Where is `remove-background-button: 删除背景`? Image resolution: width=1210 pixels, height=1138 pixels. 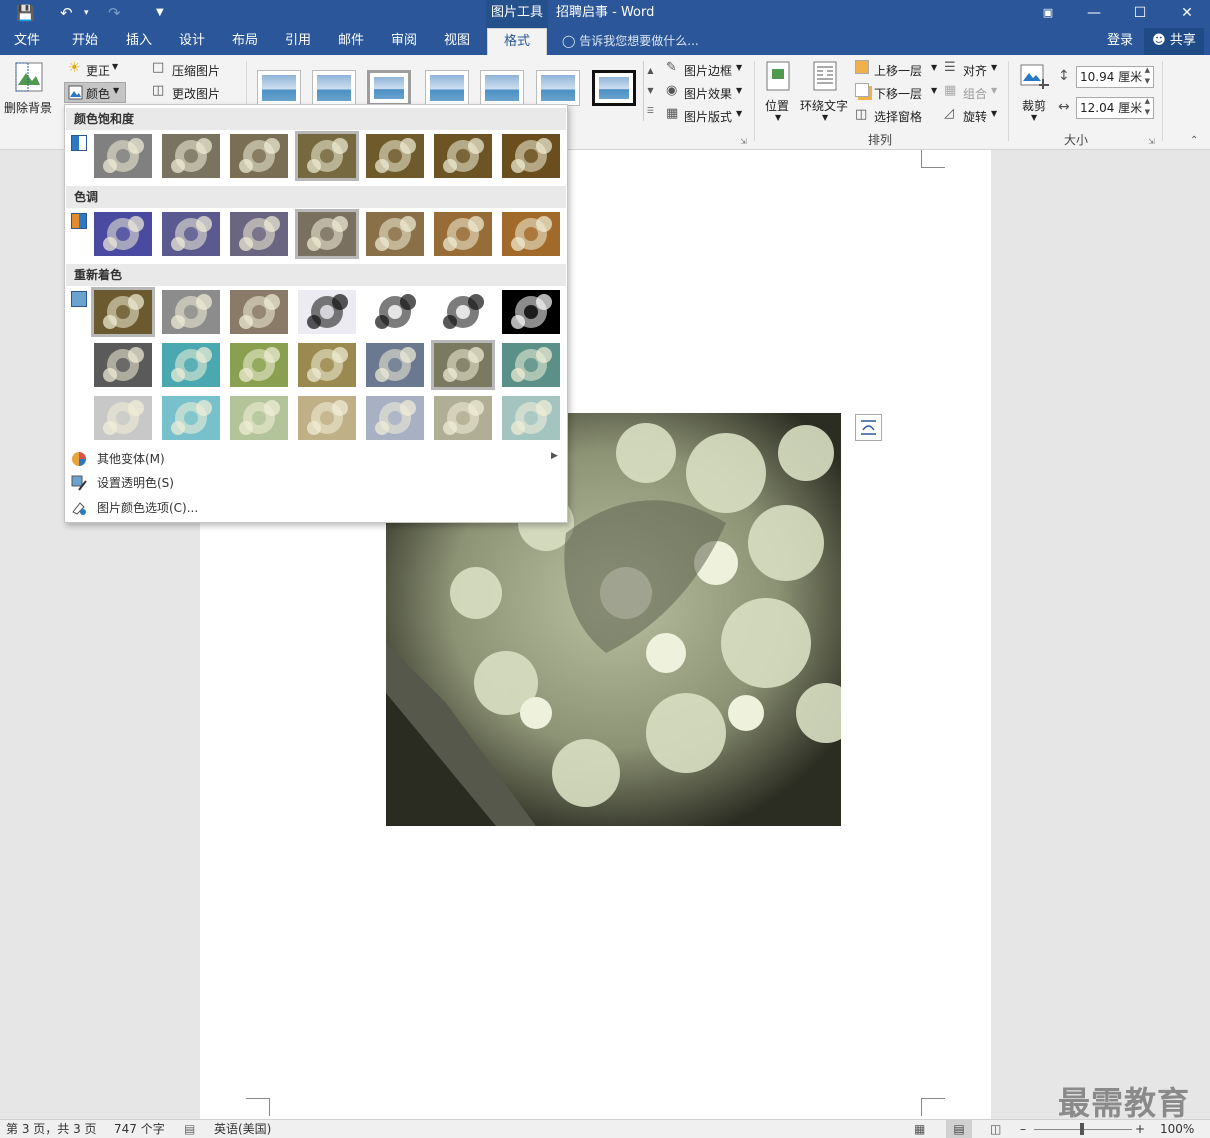 remove-background-button: 删除背景 is located at coordinates (29, 89).